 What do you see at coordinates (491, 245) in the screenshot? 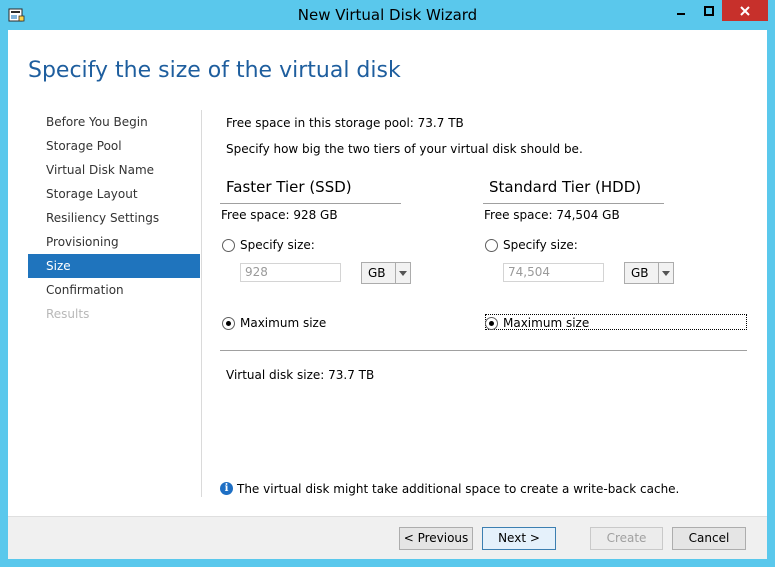
I see `standard-specify-size-radio` at bounding box center [491, 245].